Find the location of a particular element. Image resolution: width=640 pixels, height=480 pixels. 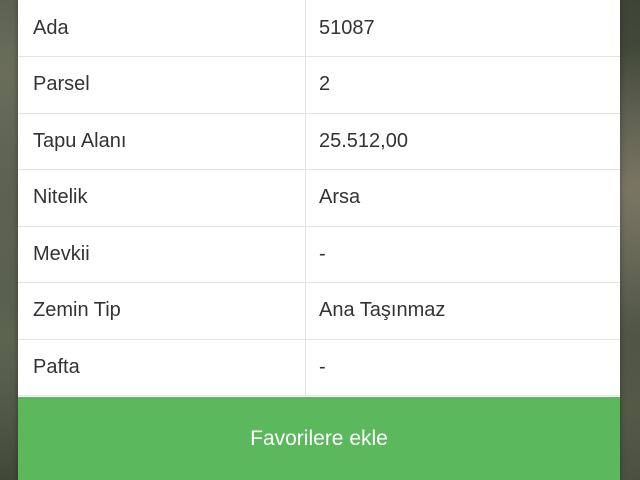

row-label: Pafta is located at coordinates (162, 367).